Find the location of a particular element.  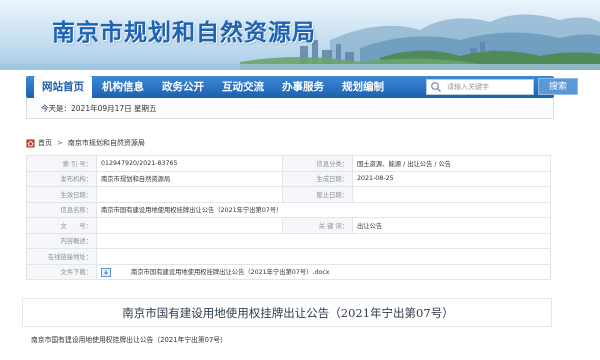

nav-item-services: 办事服务 is located at coordinates (303, 87).